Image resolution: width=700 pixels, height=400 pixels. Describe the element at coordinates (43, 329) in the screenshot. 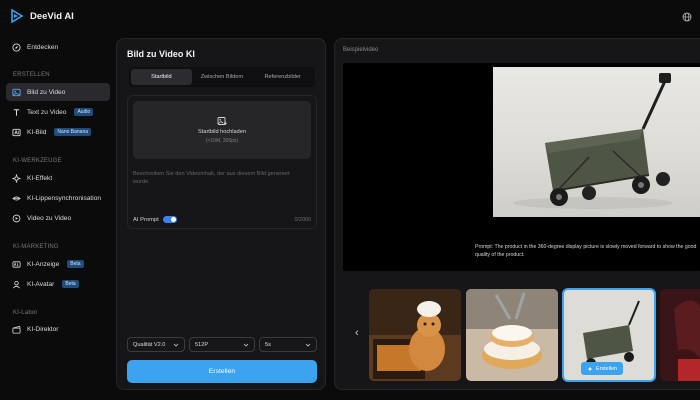

I see `sidebar-item-label: KI-Direktor` at that location.